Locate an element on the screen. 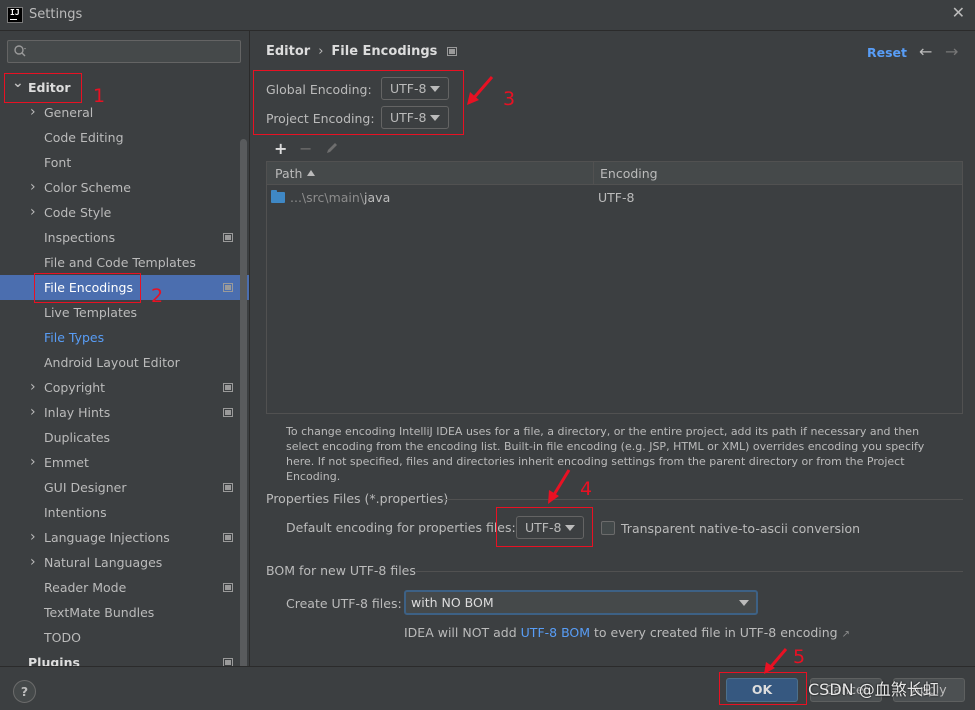  edit-pencil-icon is located at coordinates (332, 148).